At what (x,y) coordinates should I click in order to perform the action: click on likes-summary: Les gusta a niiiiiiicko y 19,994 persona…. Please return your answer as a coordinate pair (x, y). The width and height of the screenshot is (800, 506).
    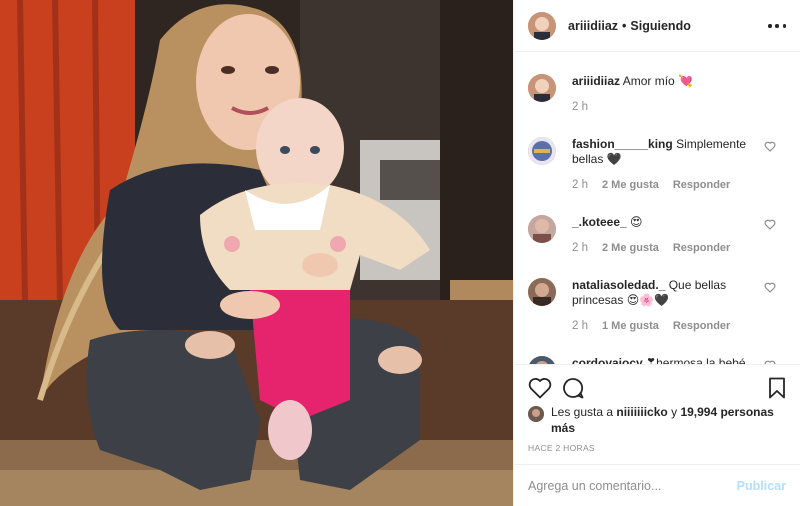
    Looking at the image, I should click on (658, 420).